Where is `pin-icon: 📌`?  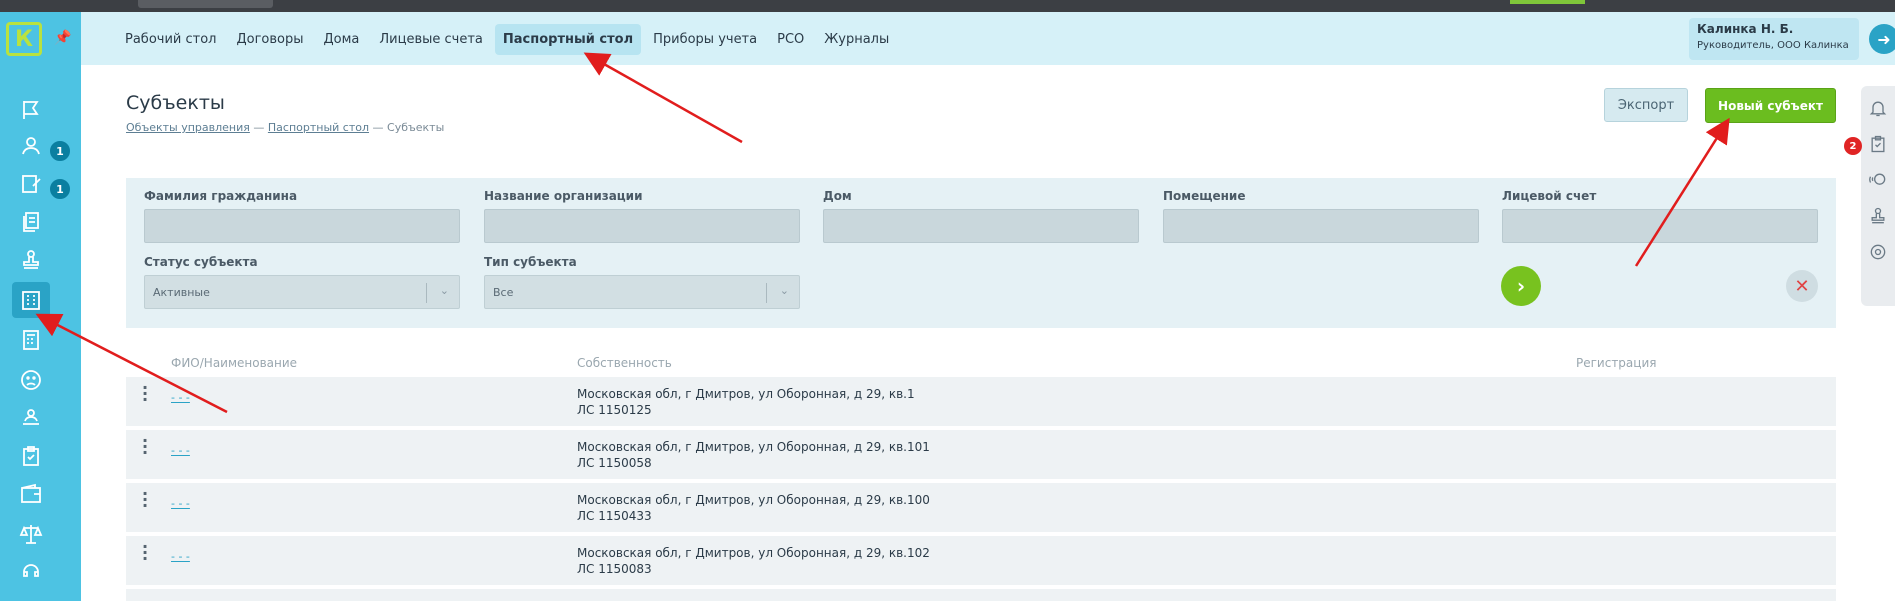 pin-icon: 📌 is located at coordinates (62, 38).